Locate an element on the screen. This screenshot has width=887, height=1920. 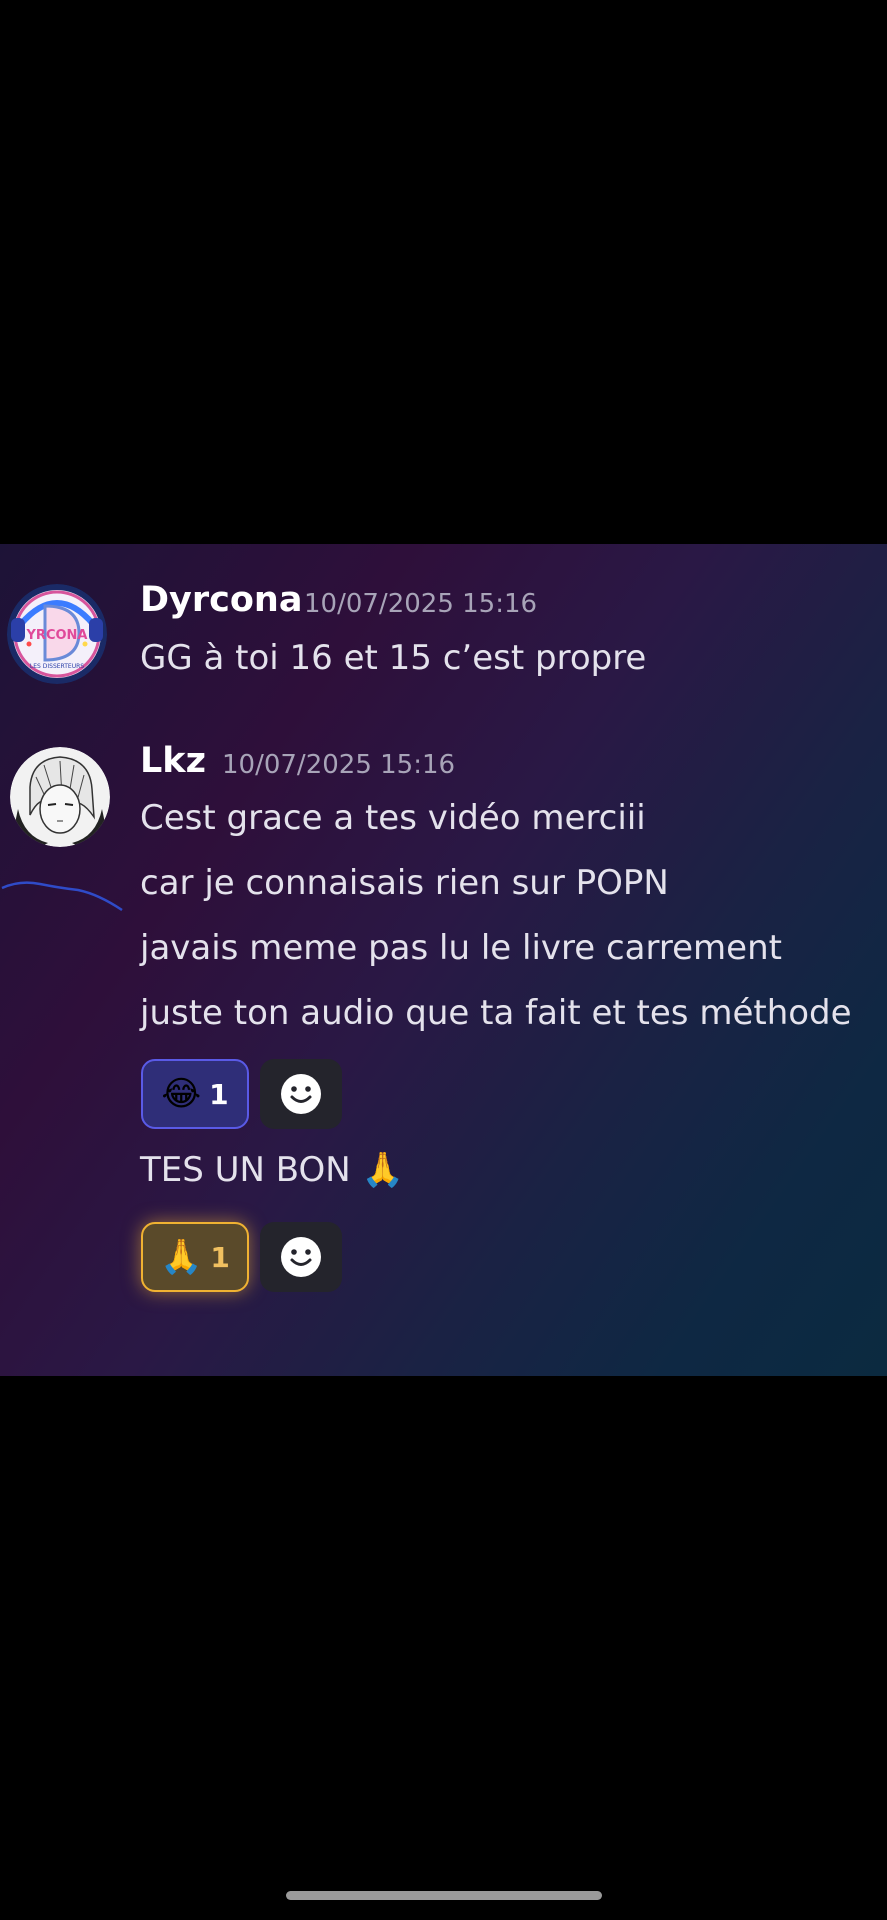
message-text: javais meme pas lu le livre carrement is located at coordinates (461, 948).